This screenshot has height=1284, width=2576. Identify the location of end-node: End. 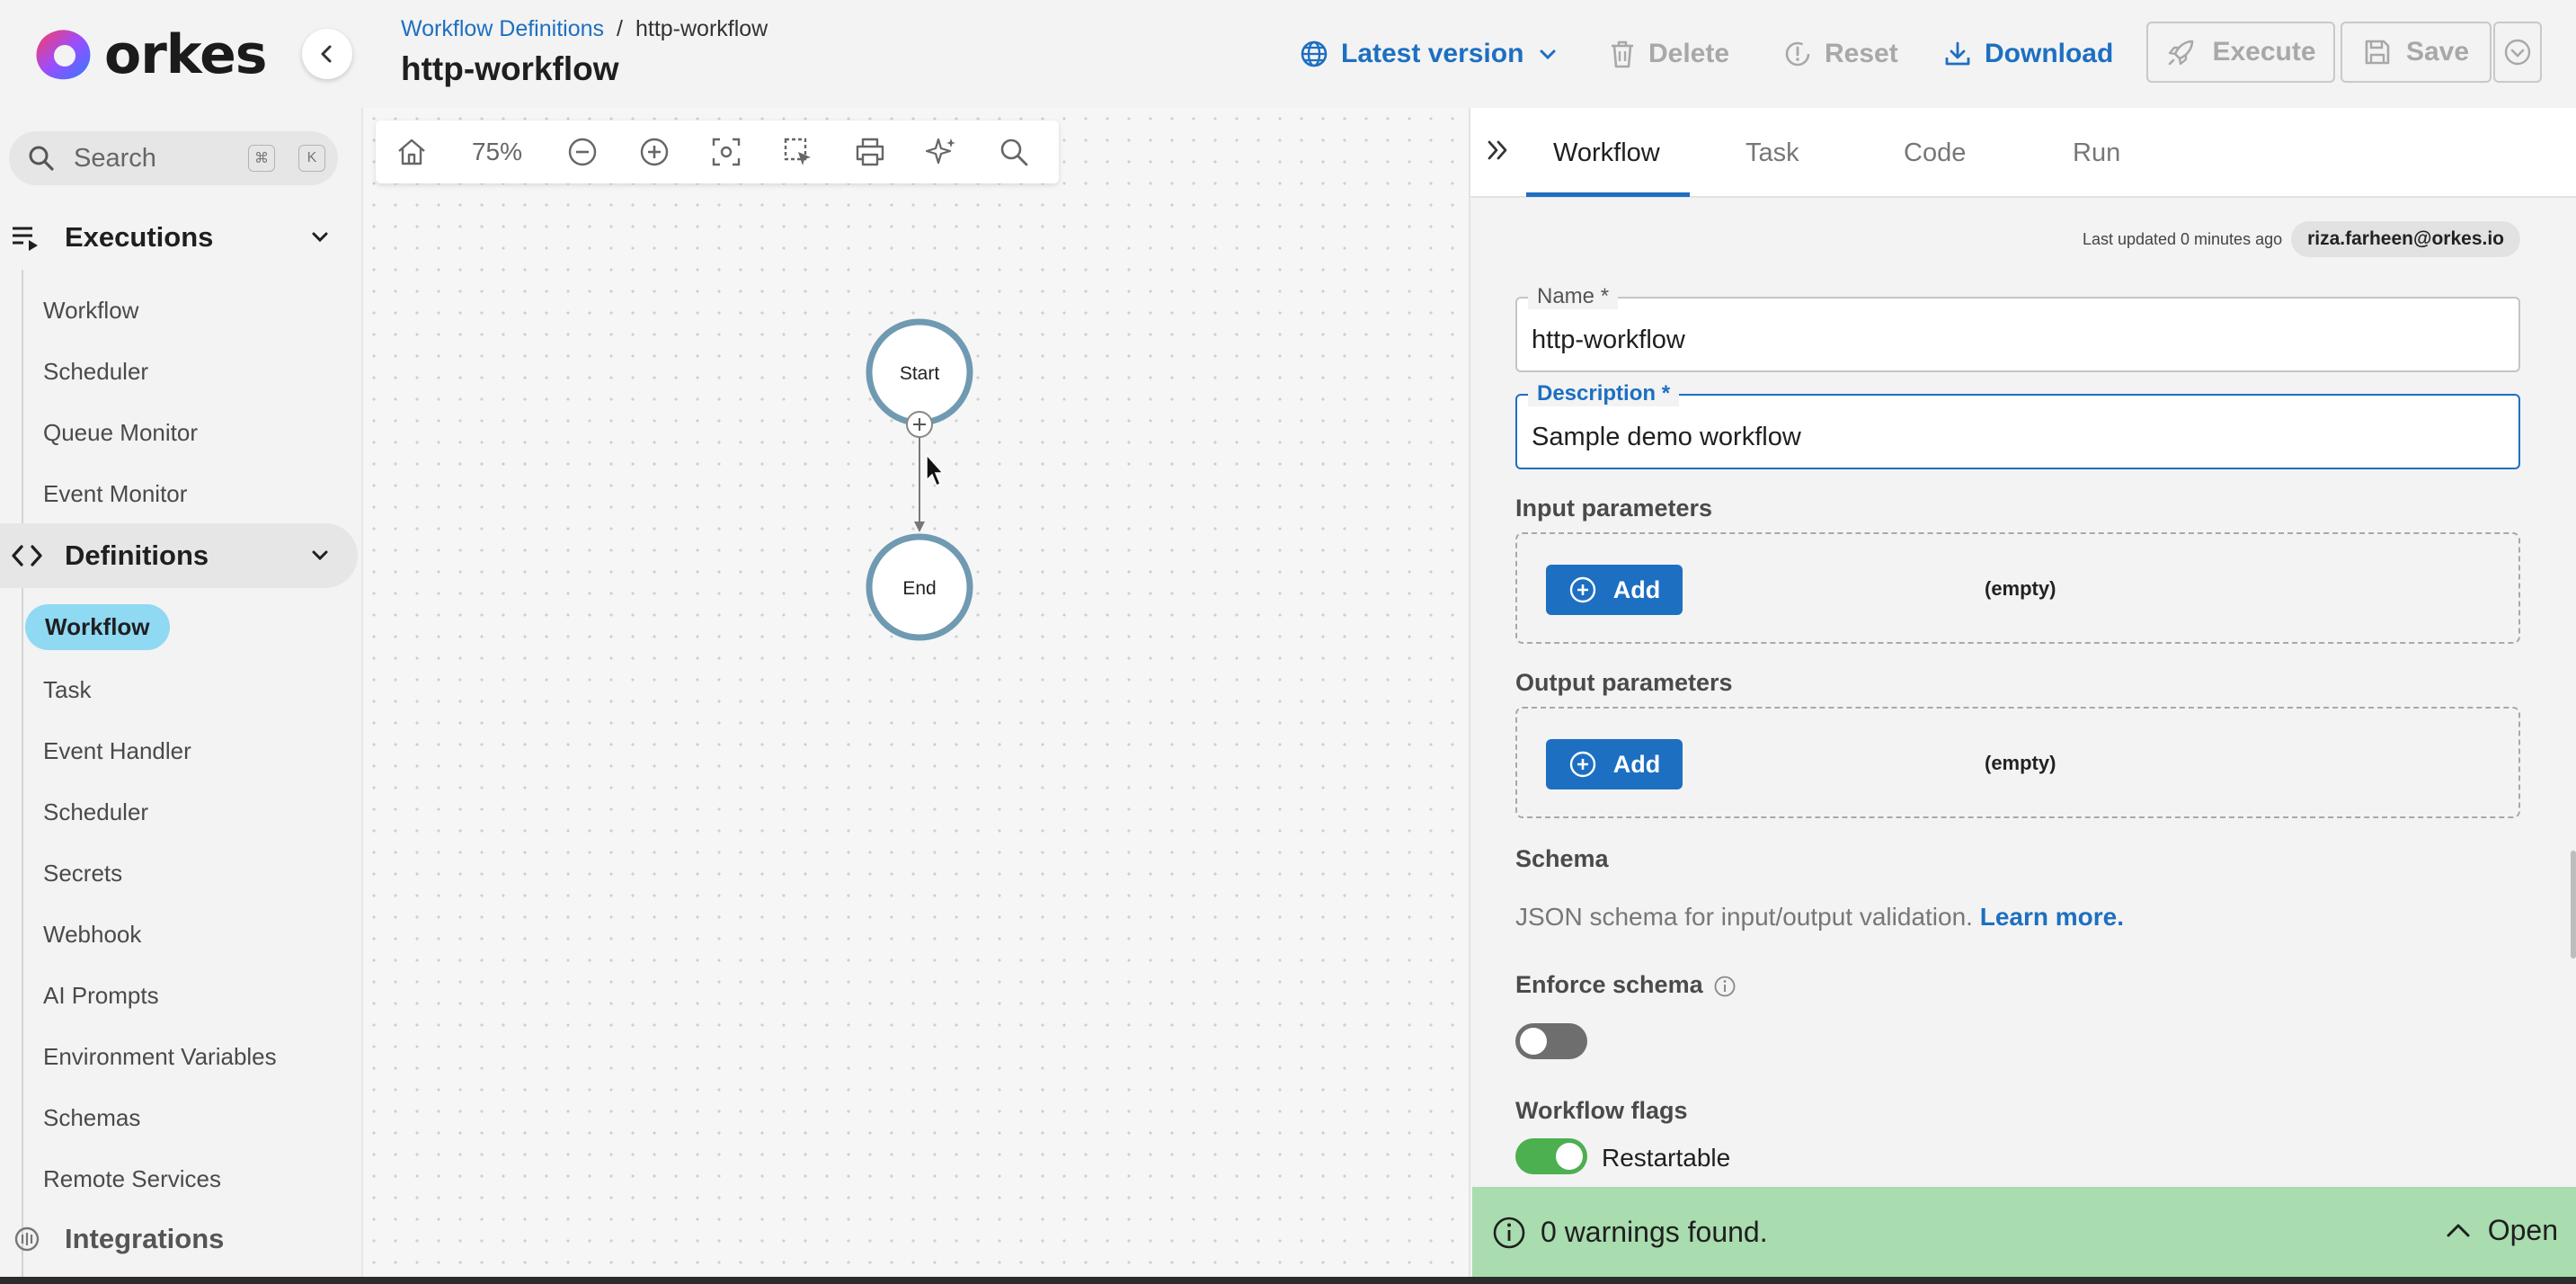
(919, 587).